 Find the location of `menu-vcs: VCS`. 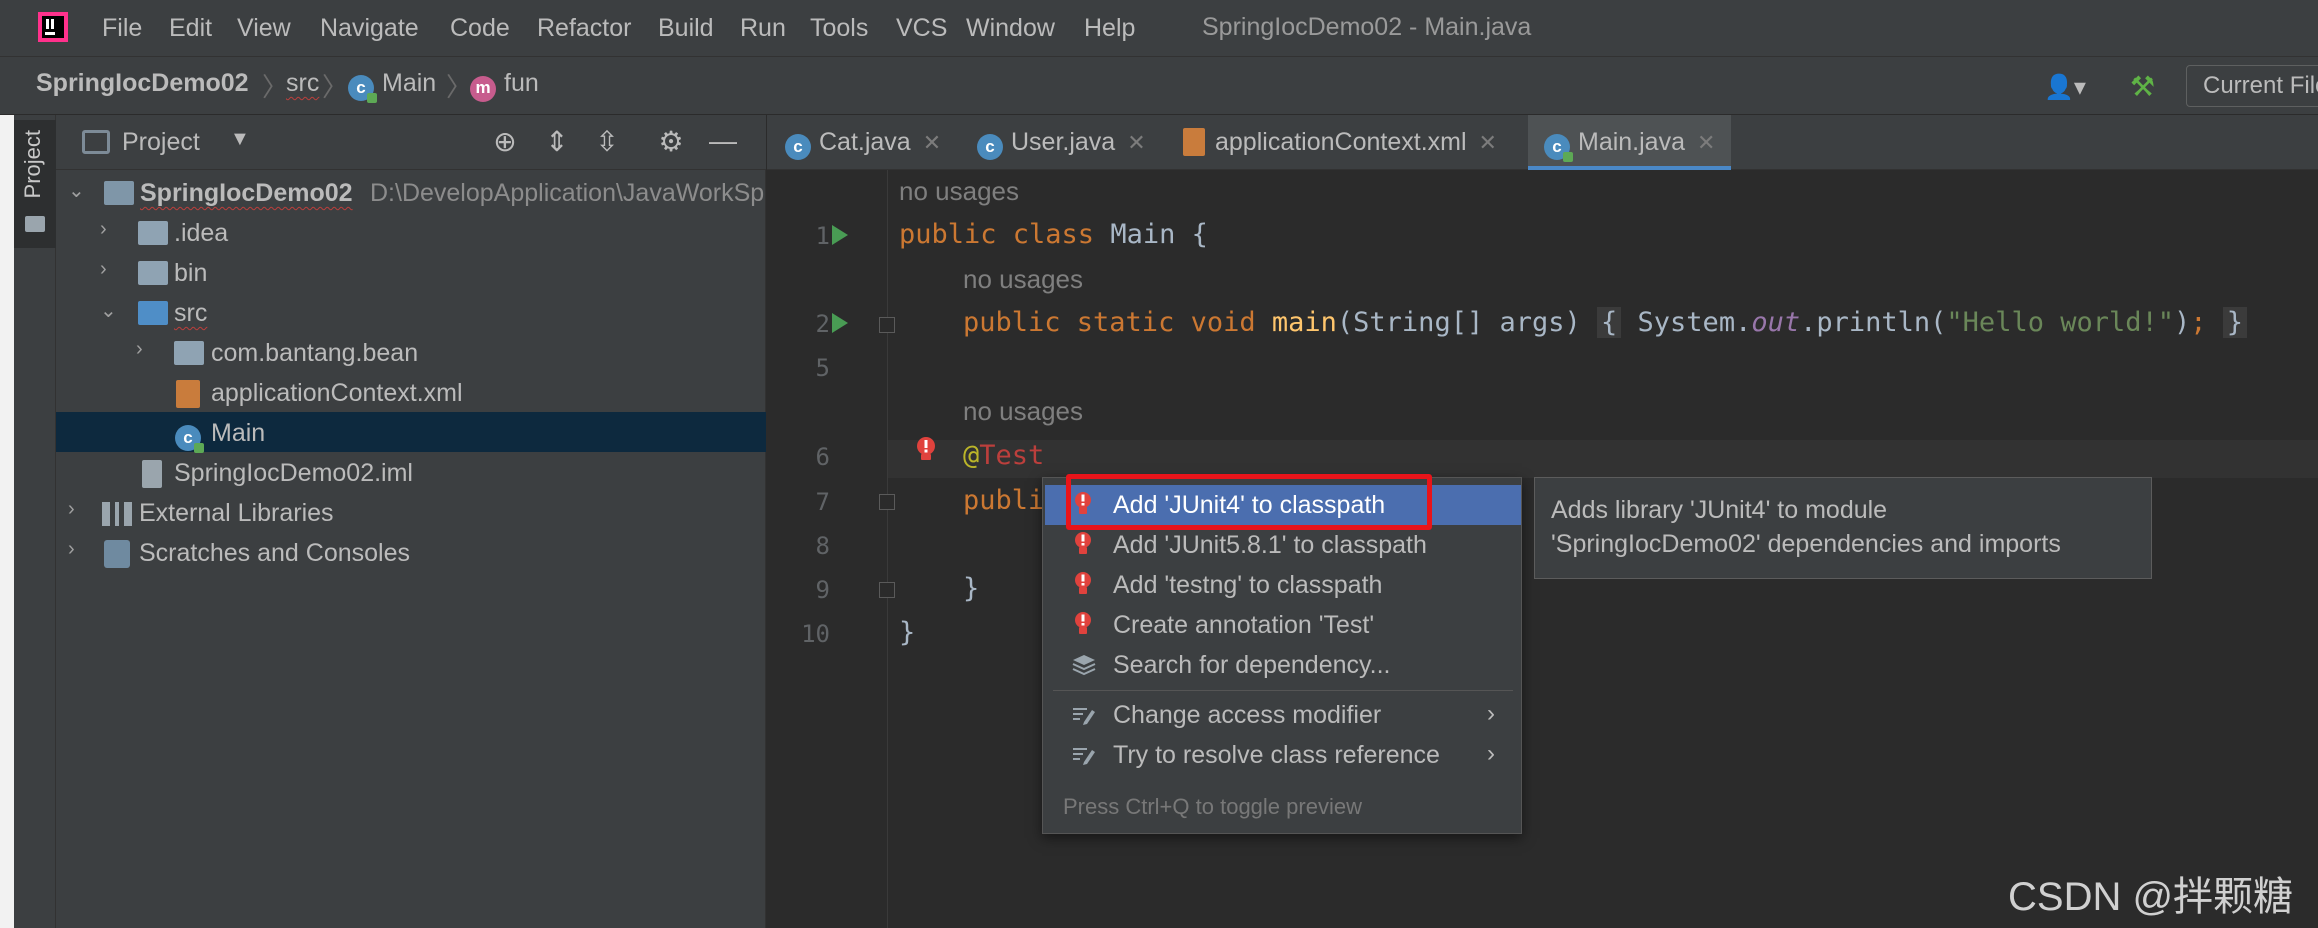

menu-vcs: VCS is located at coordinates (921, 28).